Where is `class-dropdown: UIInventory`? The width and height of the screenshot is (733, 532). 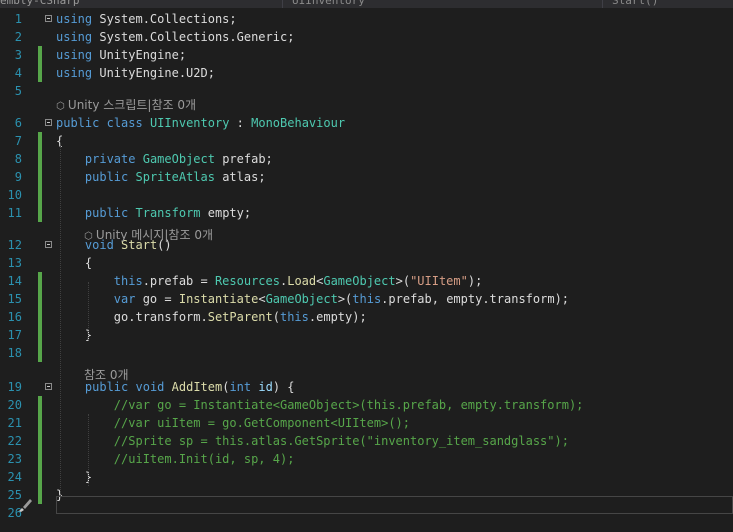
class-dropdown: UIInventory is located at coordinates (328, 4).